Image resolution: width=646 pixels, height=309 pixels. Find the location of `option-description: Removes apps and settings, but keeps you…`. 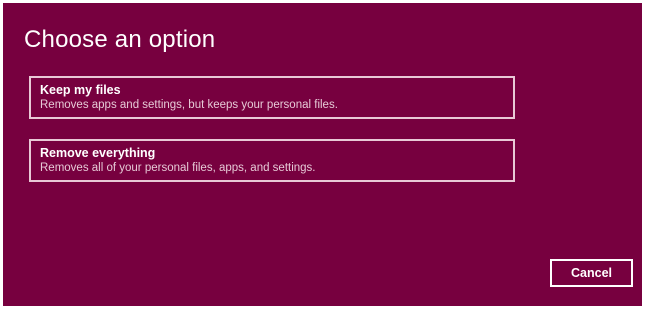

option-description: Removes apps and settings, but keeps you… is located at coordinates (189, 105).